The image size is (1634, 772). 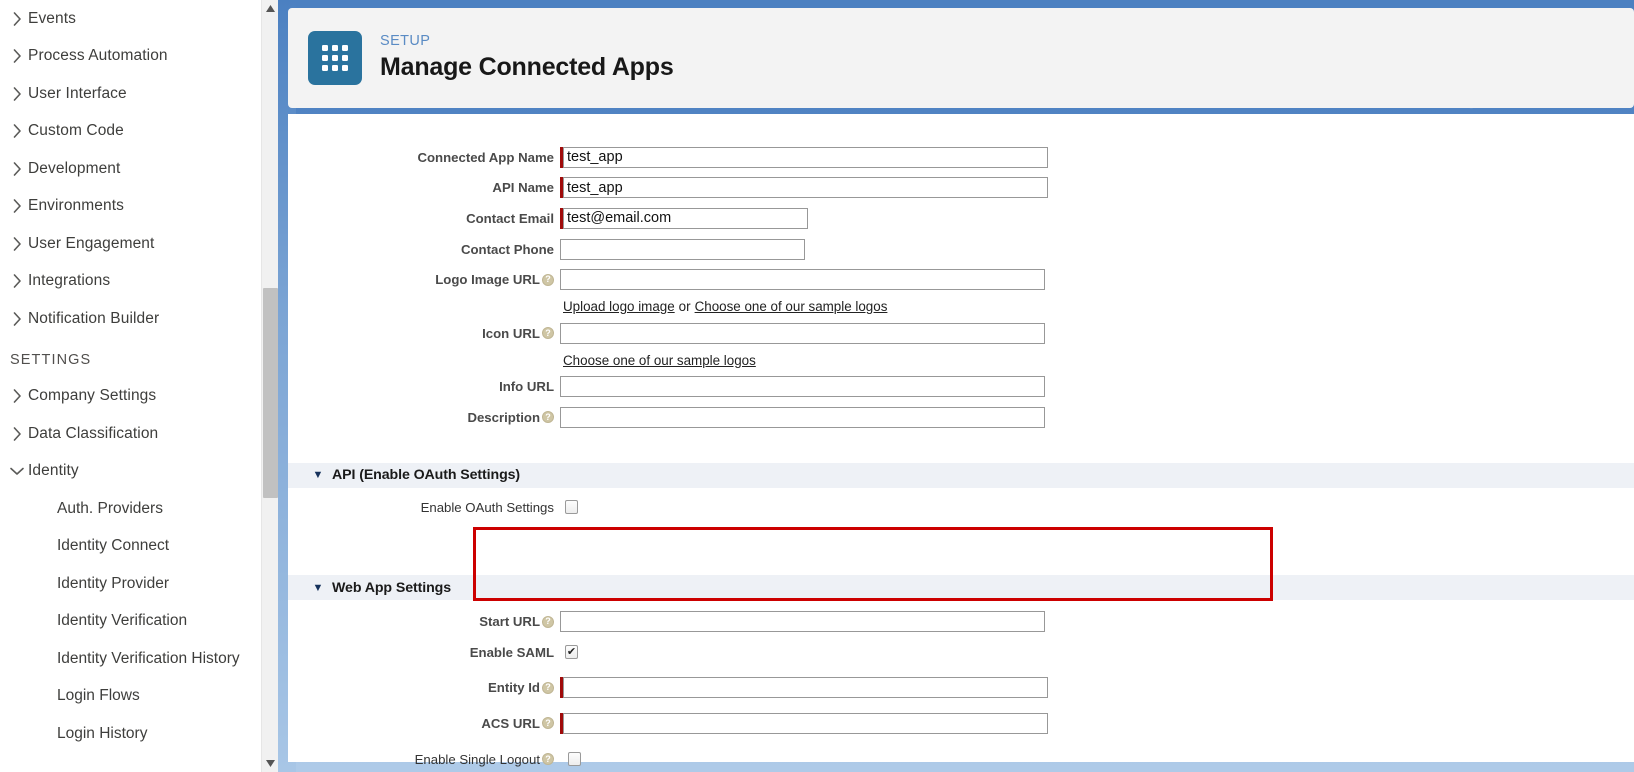 What do you see at coordinates (139, 472) in the screenshot?
I see `sidebar-item-identity: Identity` at bounding box center [139, 472].